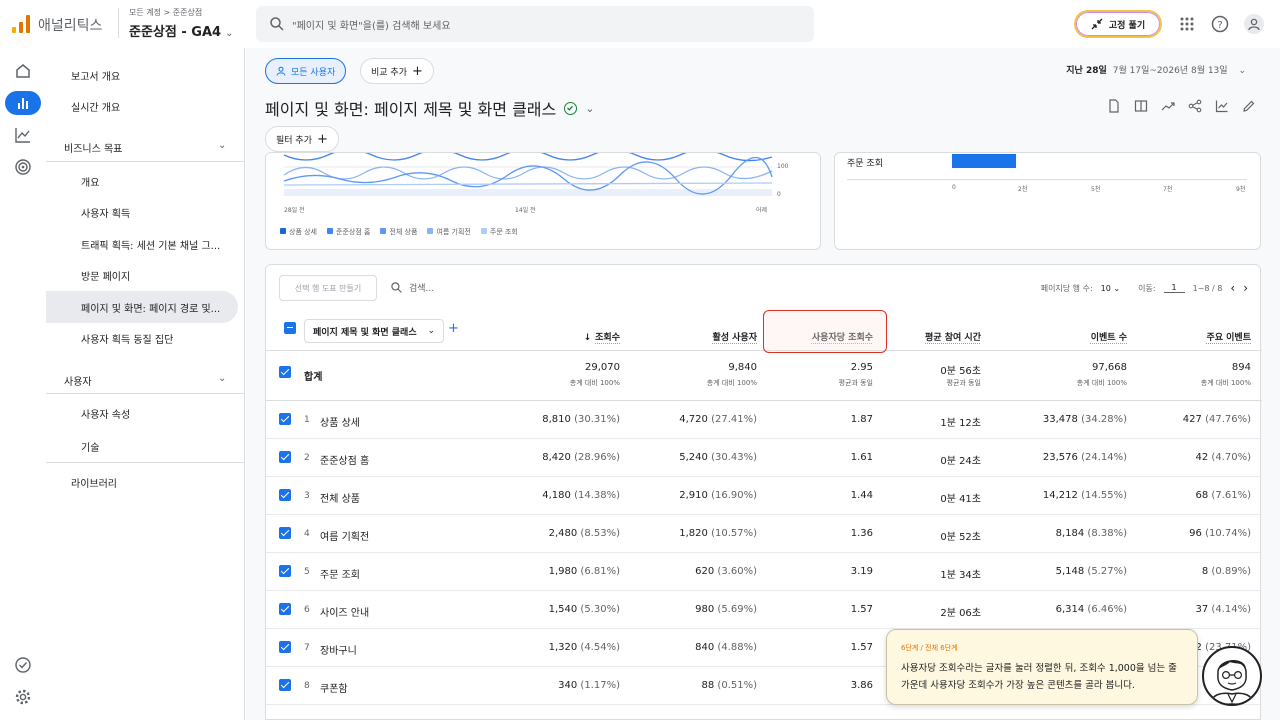  Describe the element at coordinates (1195, 106) in the screenshot. I see `share-icon` at that location.